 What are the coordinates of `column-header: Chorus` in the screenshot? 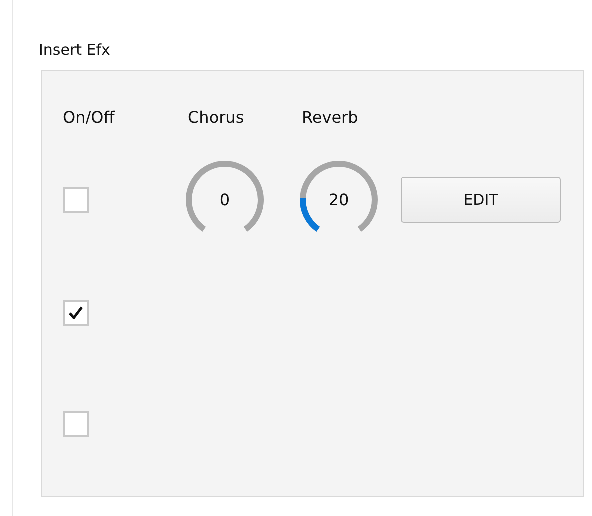 It's located at (217, 118).